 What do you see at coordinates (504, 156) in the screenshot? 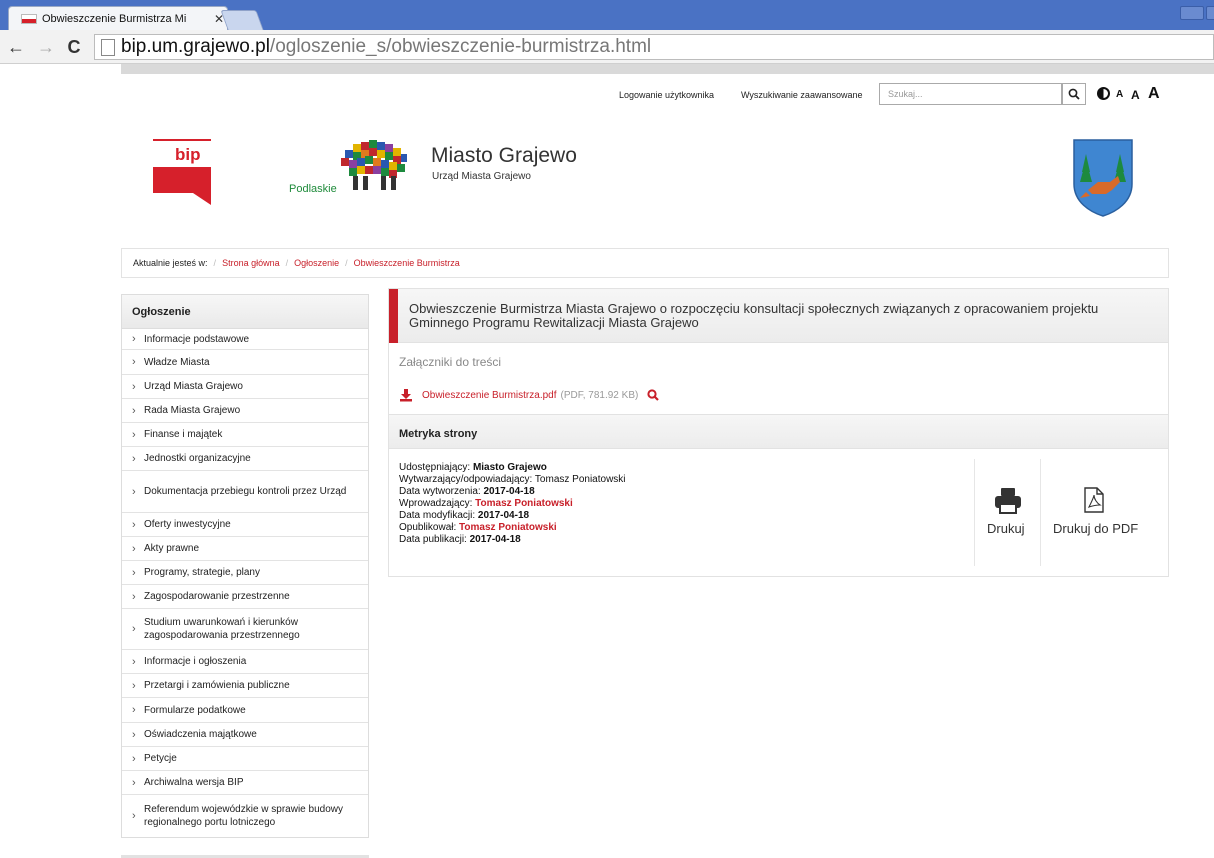
I see `site-title: Miasto Grajewo` at bounding box center [504, 156].